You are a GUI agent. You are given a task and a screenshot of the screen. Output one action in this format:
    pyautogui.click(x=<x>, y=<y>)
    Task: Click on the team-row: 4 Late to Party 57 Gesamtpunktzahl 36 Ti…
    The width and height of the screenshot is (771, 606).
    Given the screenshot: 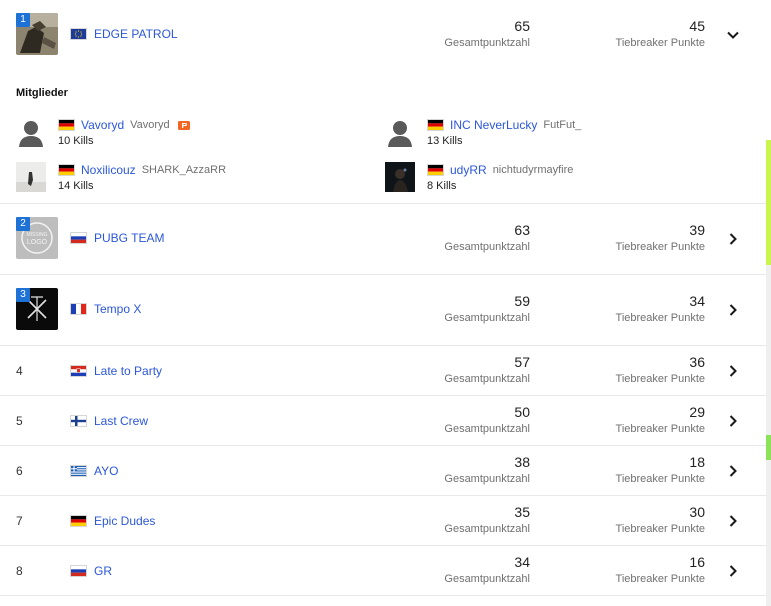 What is the action you would take?
    pyautogui.click(x=383, y=371)
    